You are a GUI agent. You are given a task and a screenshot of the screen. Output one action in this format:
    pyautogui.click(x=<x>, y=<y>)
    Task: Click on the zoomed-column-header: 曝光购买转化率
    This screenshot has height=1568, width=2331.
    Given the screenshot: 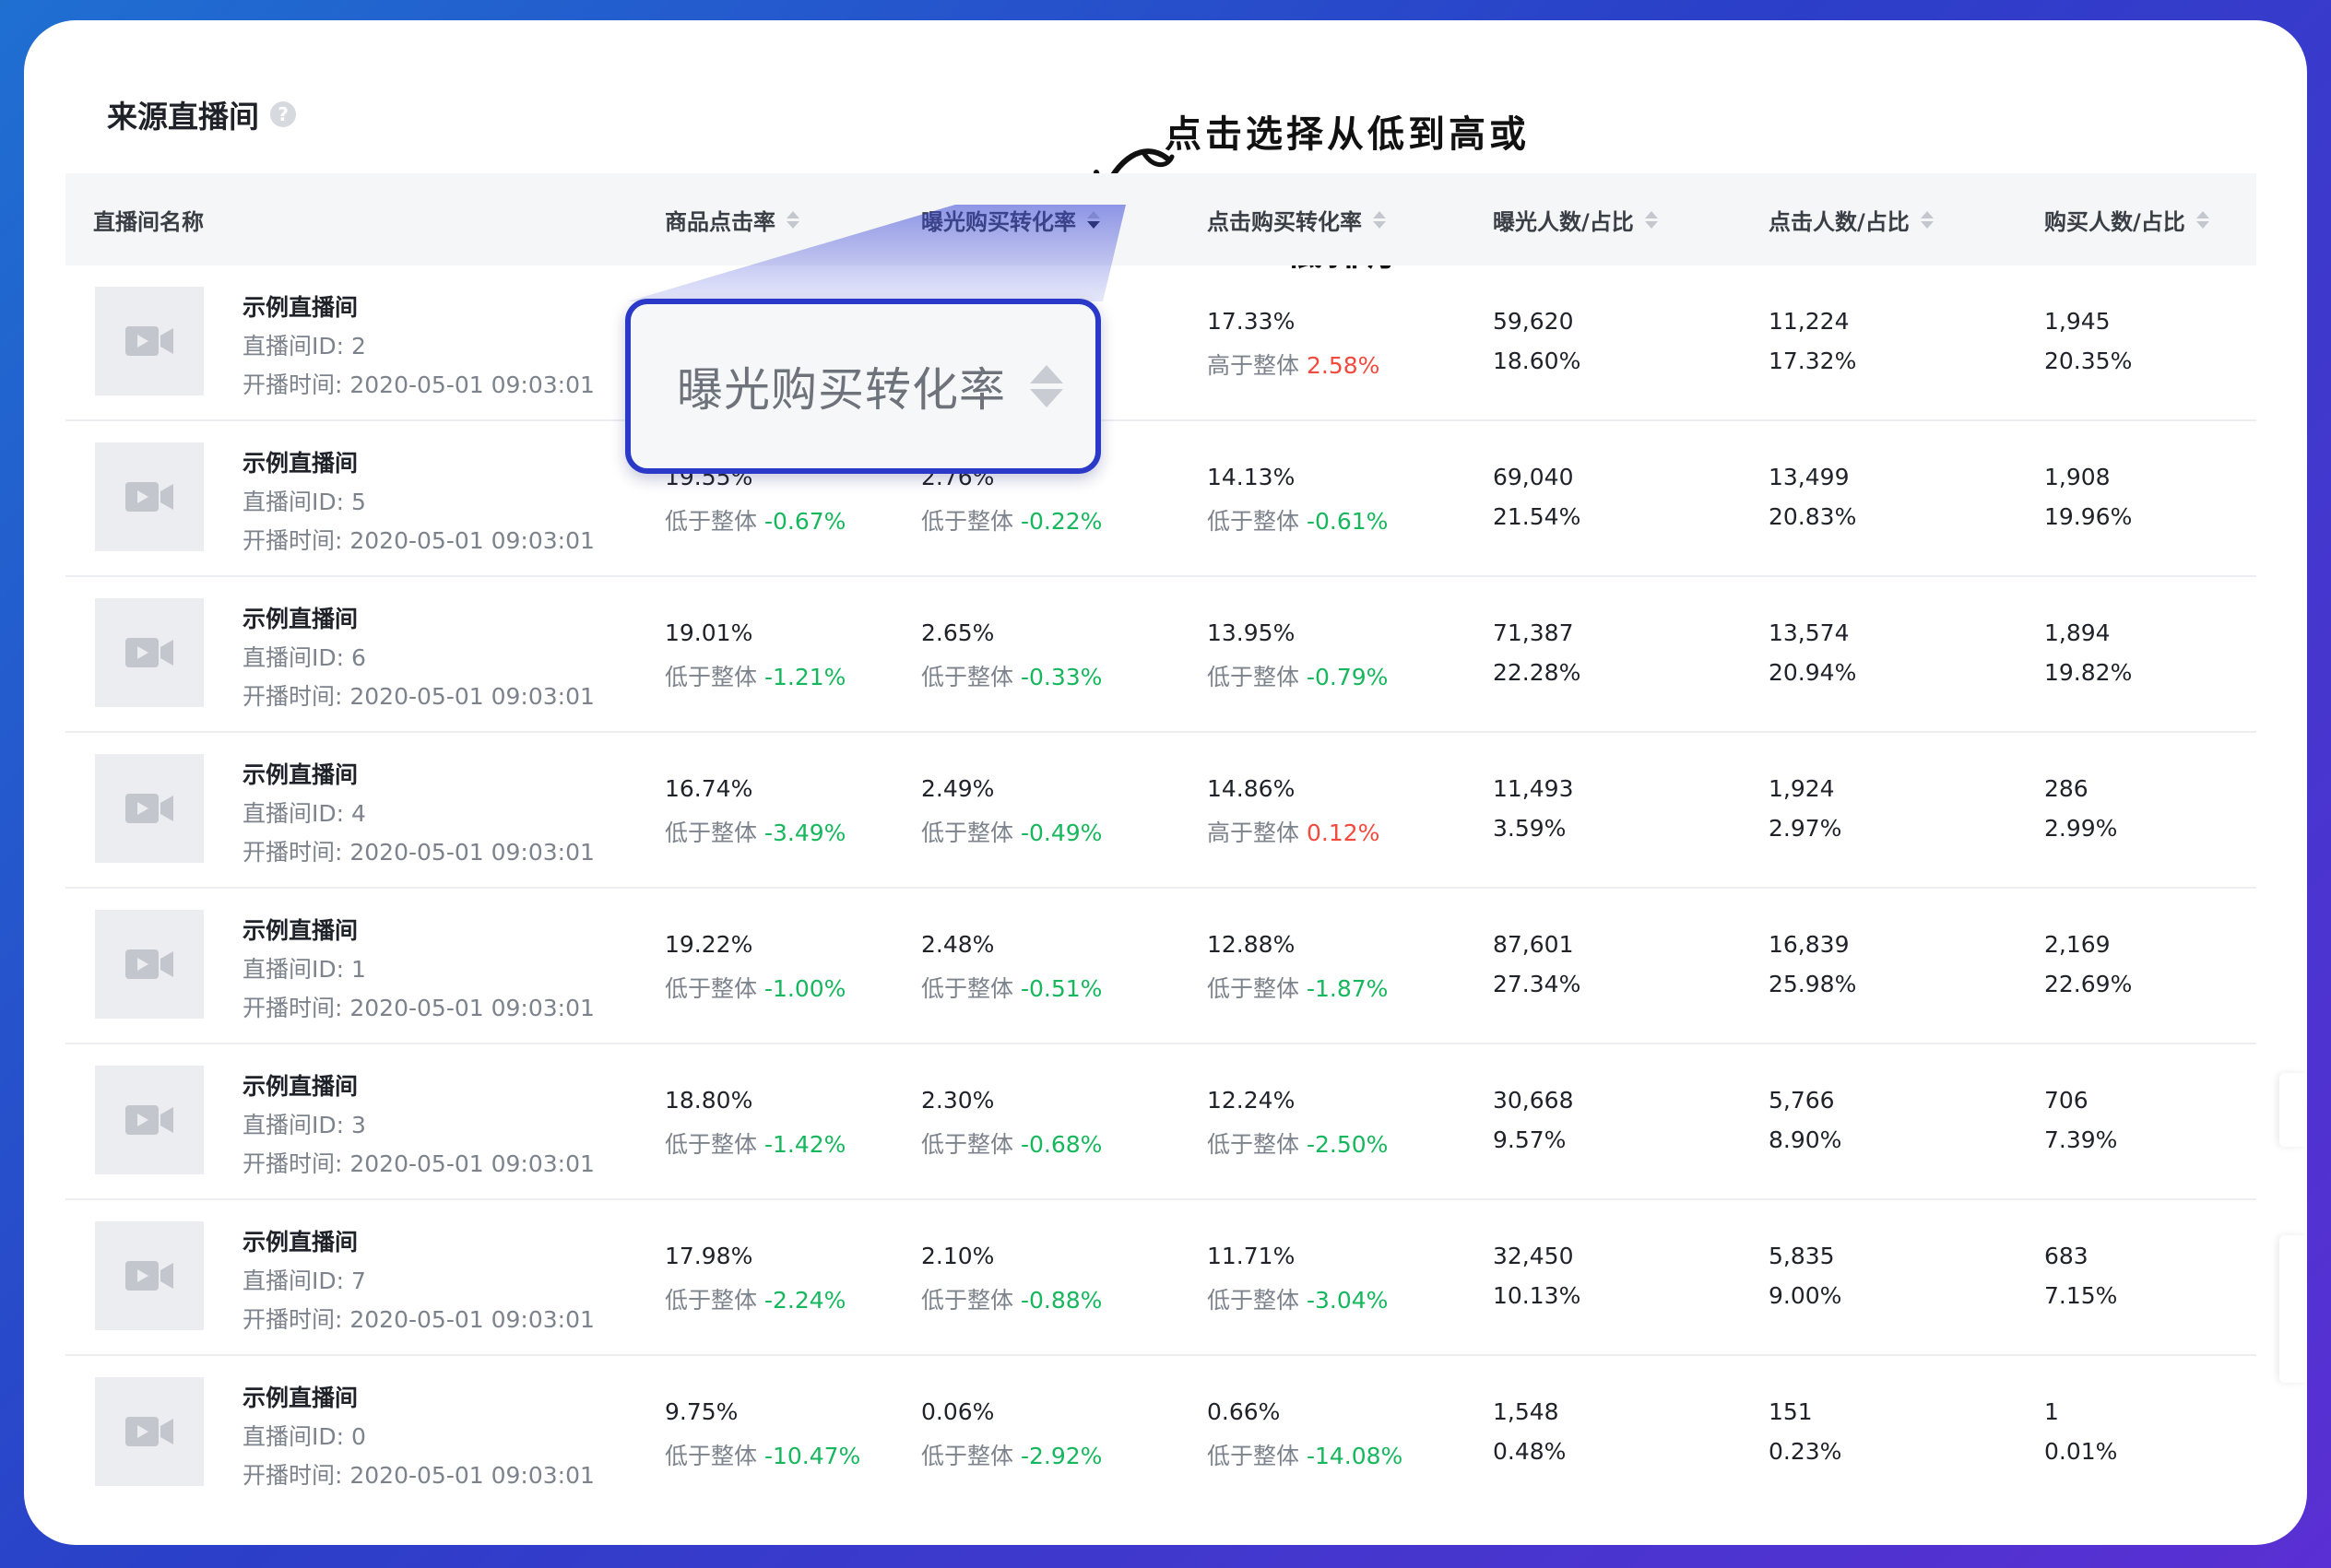 What is the action you would take?
    pyautogui.click(x=863, y=387)
    